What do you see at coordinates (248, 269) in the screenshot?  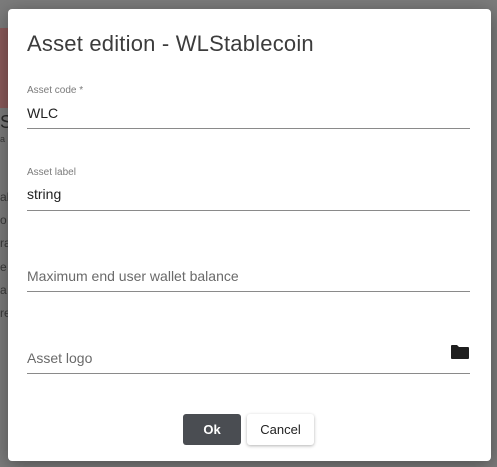 I see `max-wallet-balance-field: Maximum end user wallet balance` at bounding box center [248, 269].